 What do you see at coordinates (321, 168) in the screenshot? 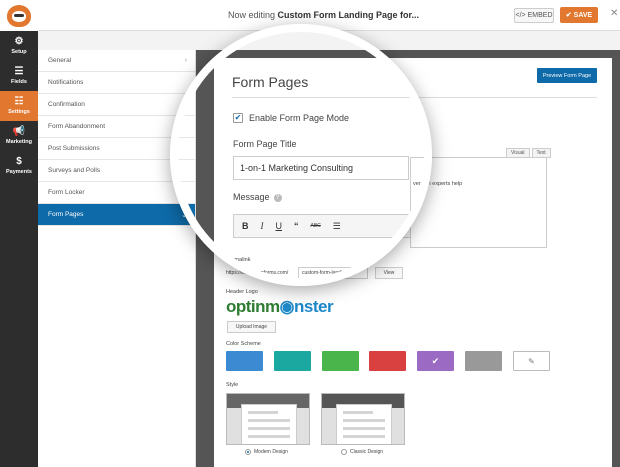
I see `page-title-input: 1-on-1 Marketing Consulting` at bounding box center [321, 168].